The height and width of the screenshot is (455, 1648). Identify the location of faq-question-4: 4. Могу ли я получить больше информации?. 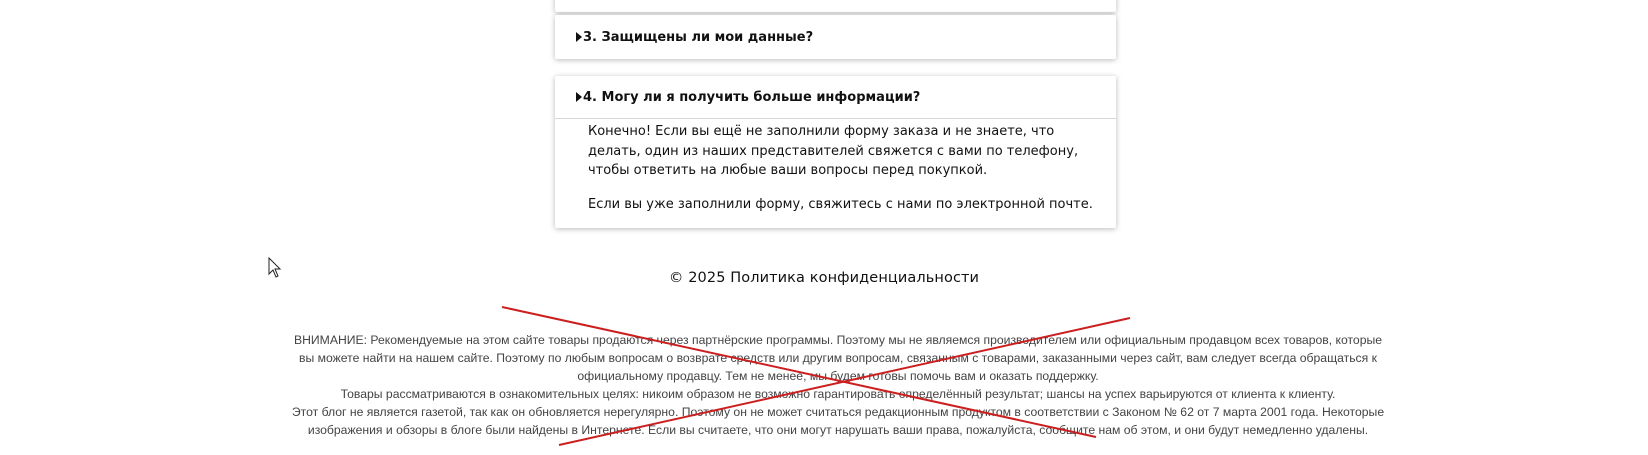
(835, 97).